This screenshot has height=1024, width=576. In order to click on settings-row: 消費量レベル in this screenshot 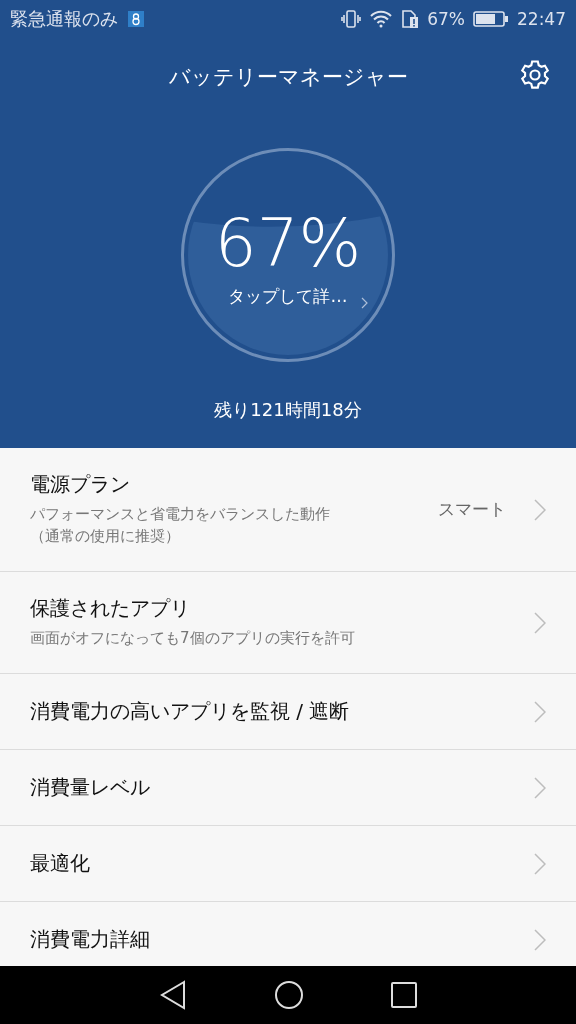, I will do `click(288, 788)`.